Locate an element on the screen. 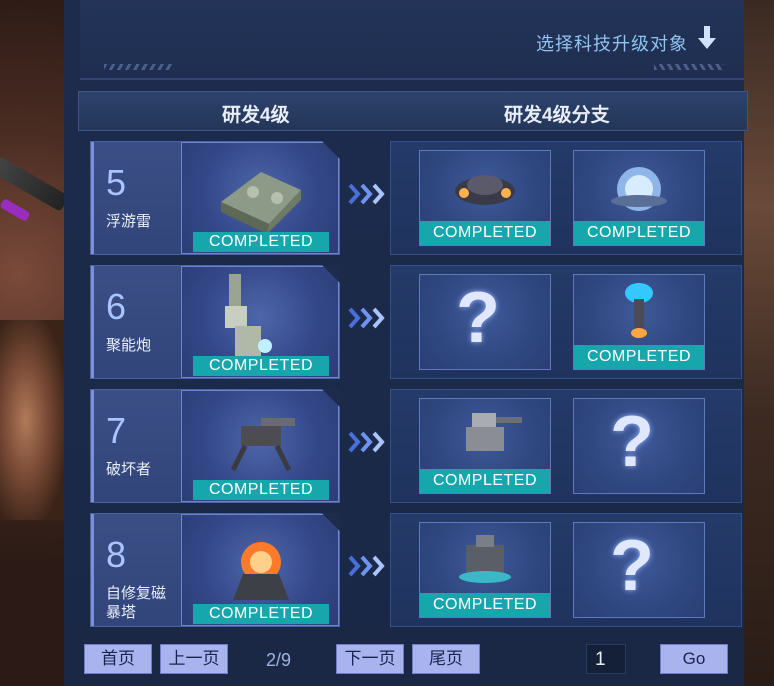  tech-row: 8 自修复磁 暴塔 COMPLETED COMPLETED ? is located at coordinates (416, 571).